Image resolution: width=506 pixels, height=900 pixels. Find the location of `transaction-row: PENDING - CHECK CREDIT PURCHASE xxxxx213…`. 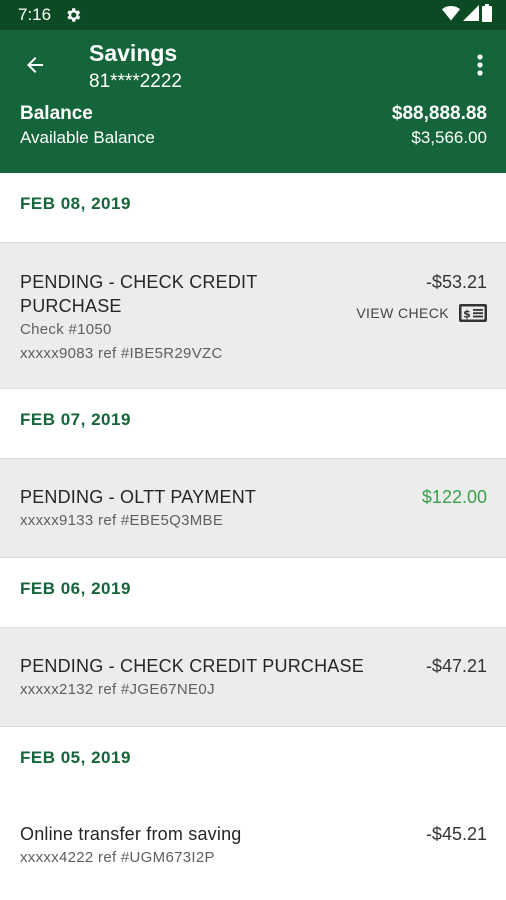

transaction-row: PENDING - CHECK CREDIT PURCHASE xxxxx213… is located at coordinates (253, 677).